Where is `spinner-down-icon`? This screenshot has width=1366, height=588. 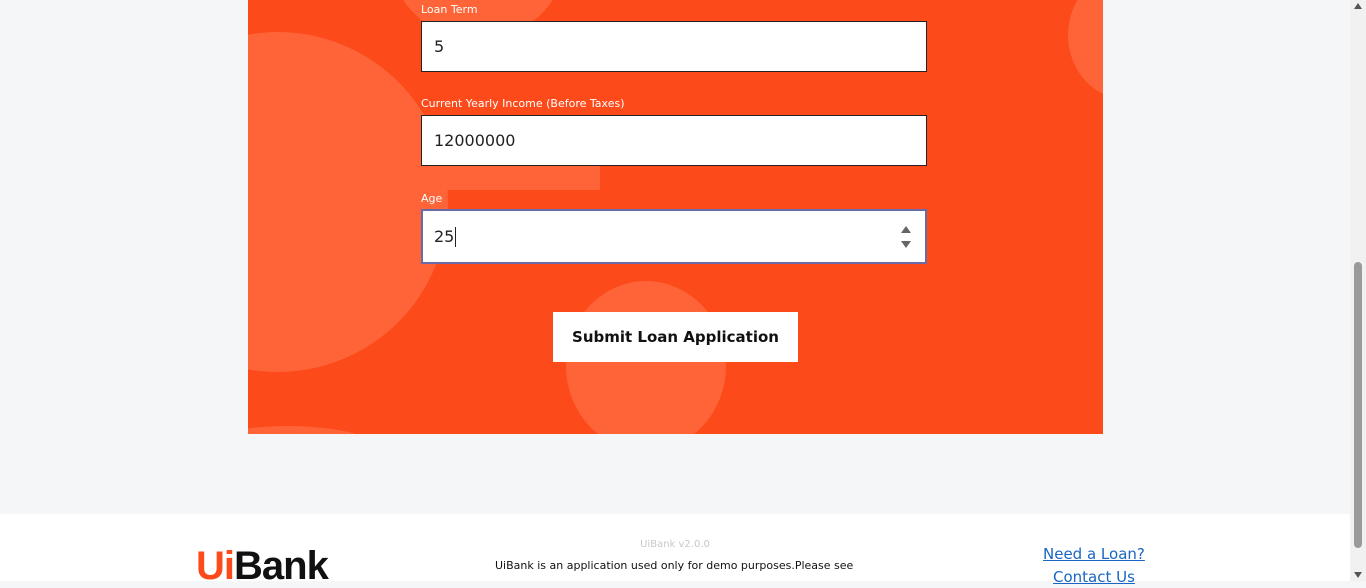 spinner-down-icon is located at coordinates (906, 244).